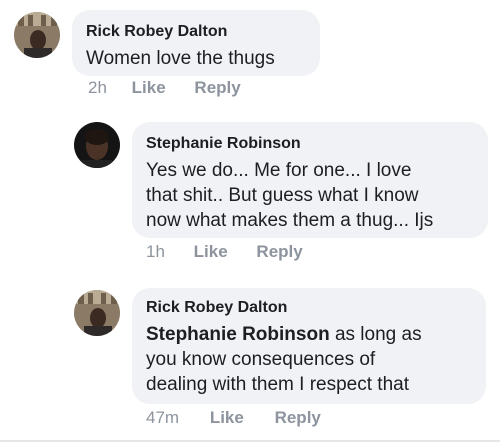  What do you see at coordinates (238, 334) in the screenshot?
I see `mention-link: Stephanie Robinson` at bounding box center [238, 334].